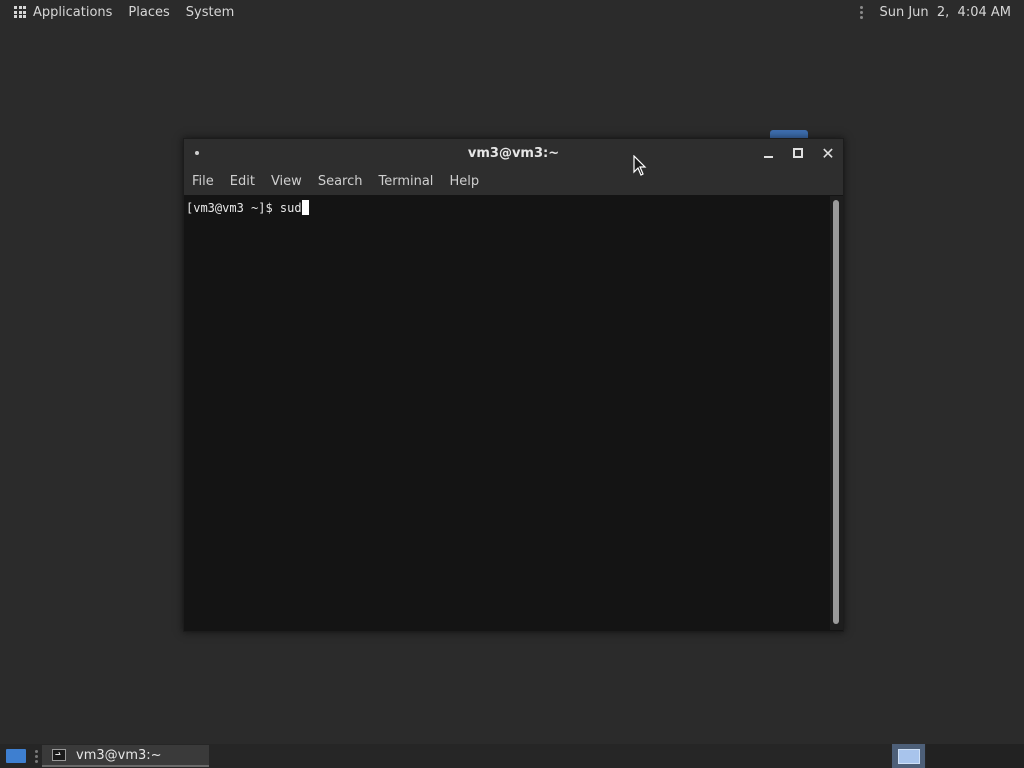 The width and height of the screenshot is (1024, 768). I want to click on top-panel-right: Sun Jun 2, 4:04 AM, so click(935, 12).